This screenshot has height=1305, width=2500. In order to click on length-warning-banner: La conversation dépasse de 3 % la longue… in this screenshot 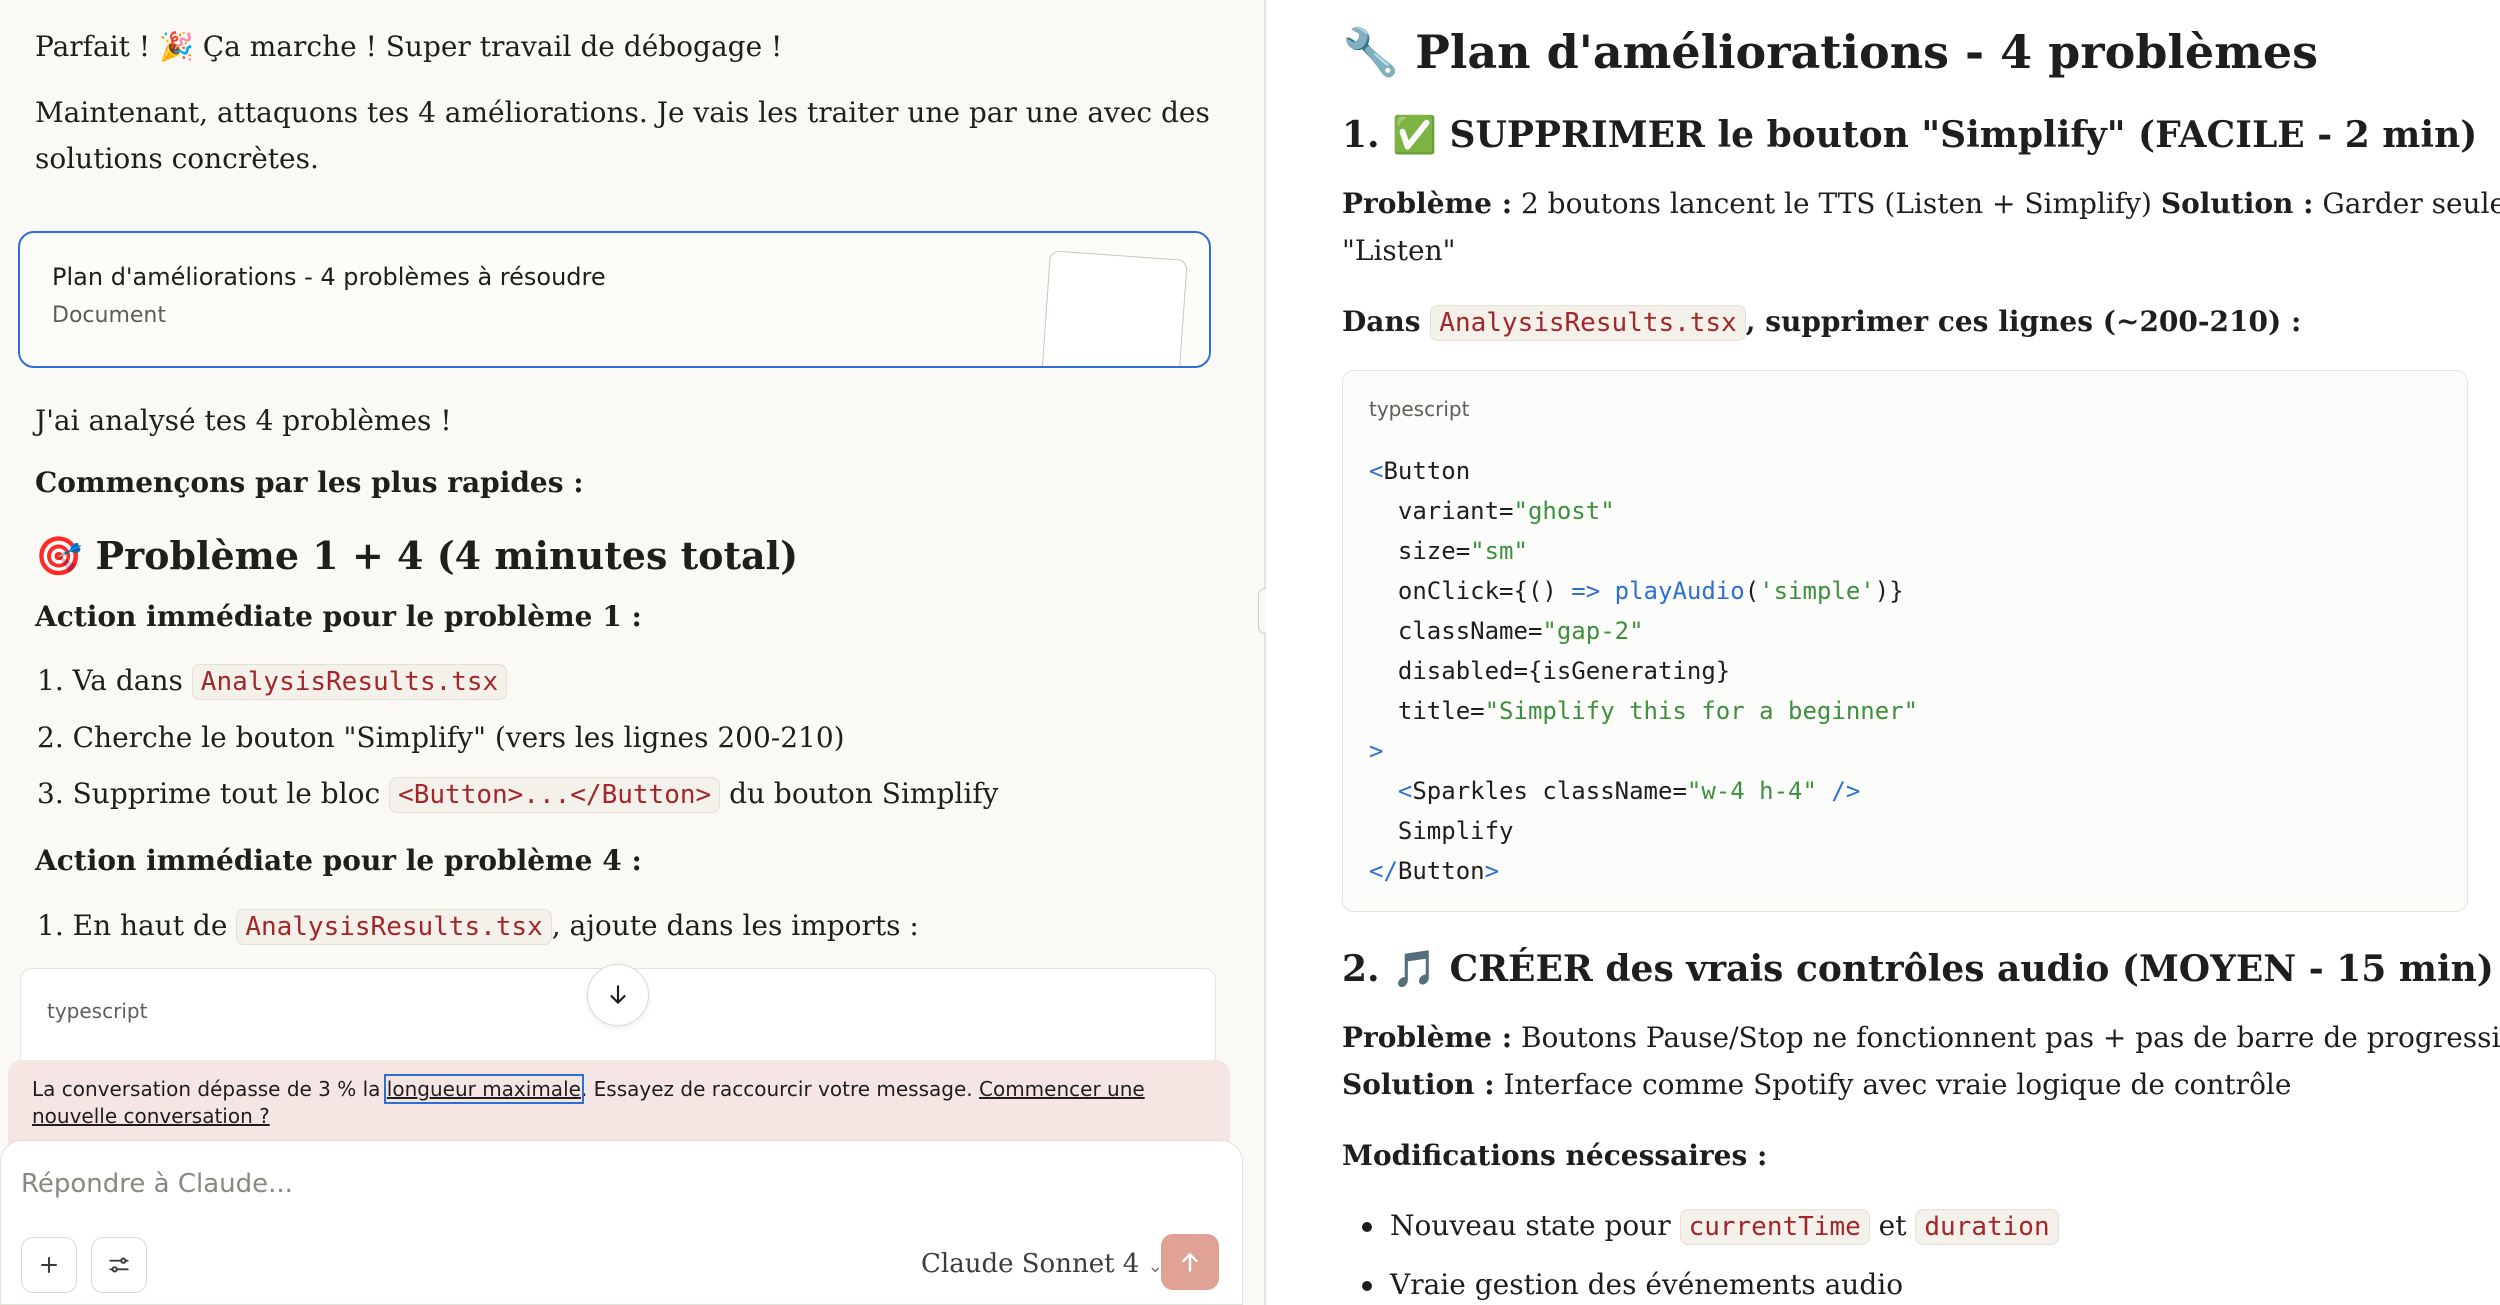, I will do `click(619, 1104)`.